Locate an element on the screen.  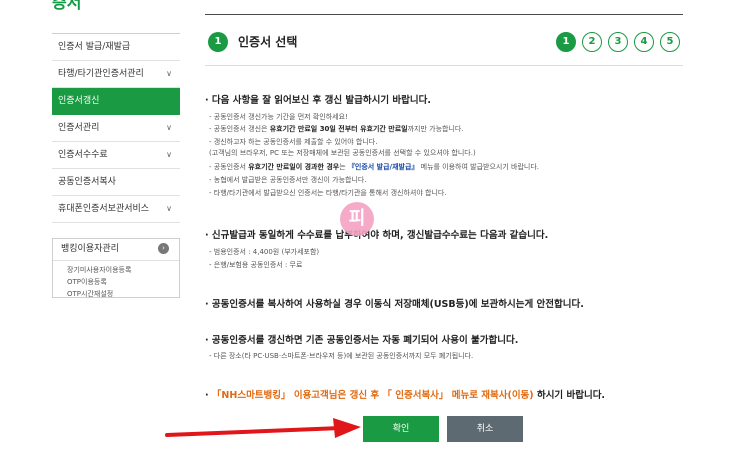
banking-user-links: 장기미사용자이용등록 OTP이용등록 OTP시간재설정 is located at coordinates (116, 280).